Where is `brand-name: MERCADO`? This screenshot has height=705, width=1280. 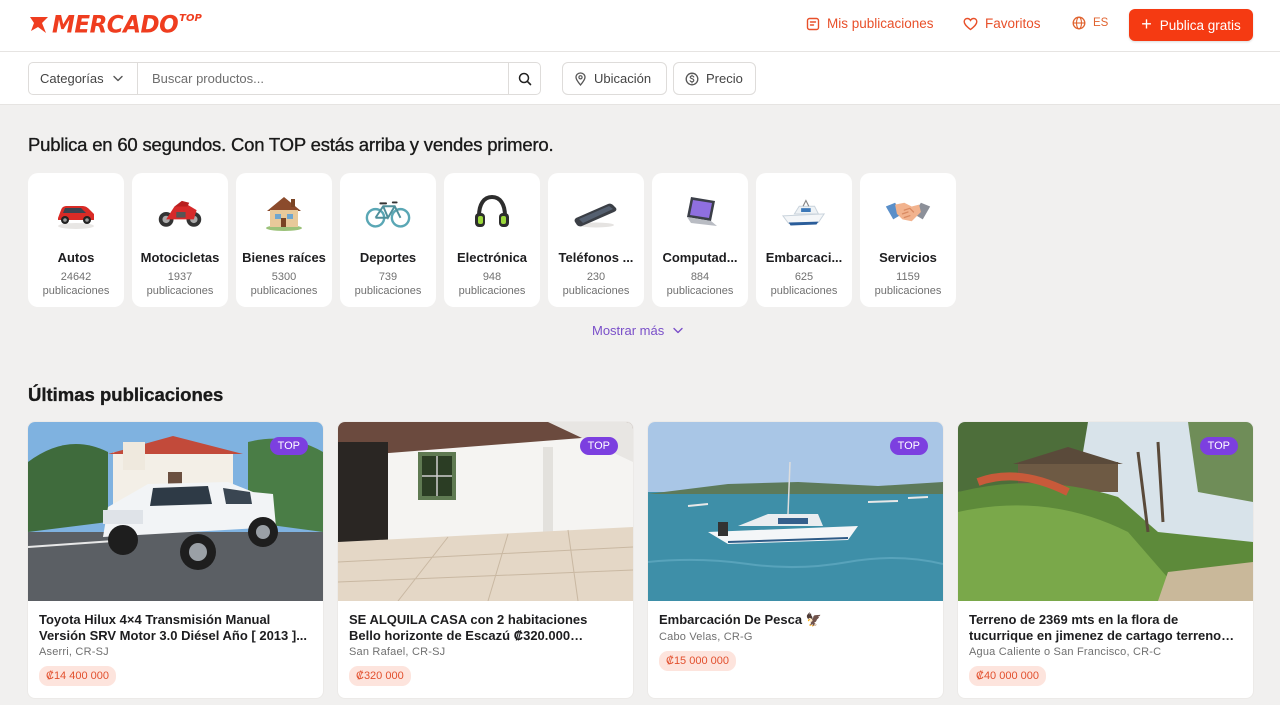
brand-name: MERCADO is located at coordinates (115, 25).